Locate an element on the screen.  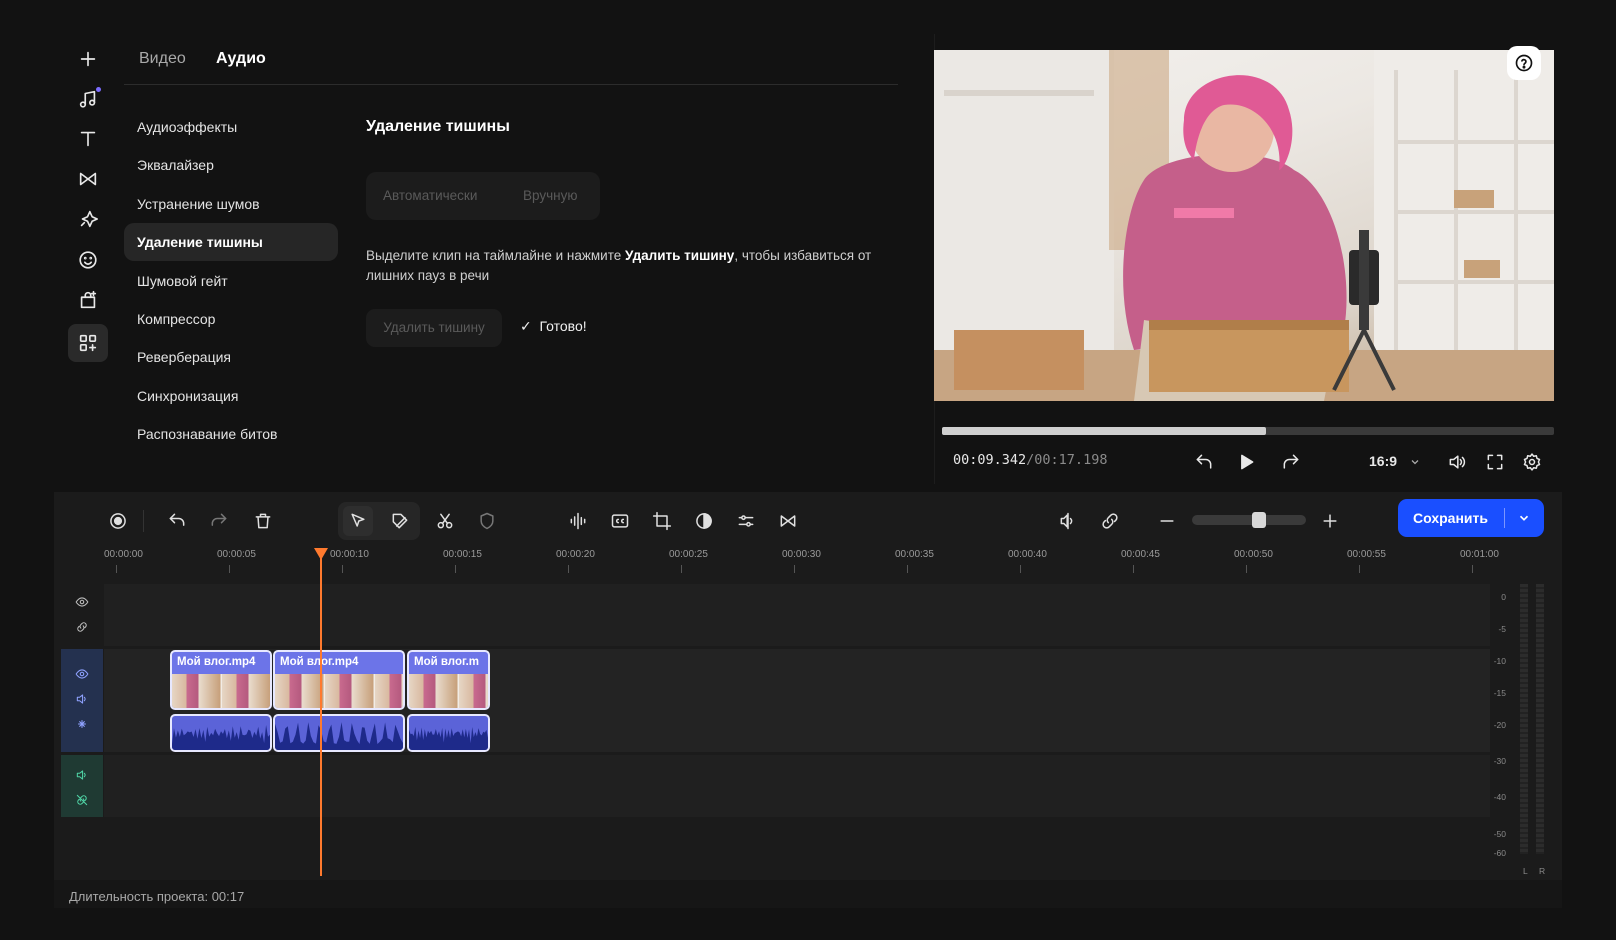
playhead-line is located at coordinates (321, 717).